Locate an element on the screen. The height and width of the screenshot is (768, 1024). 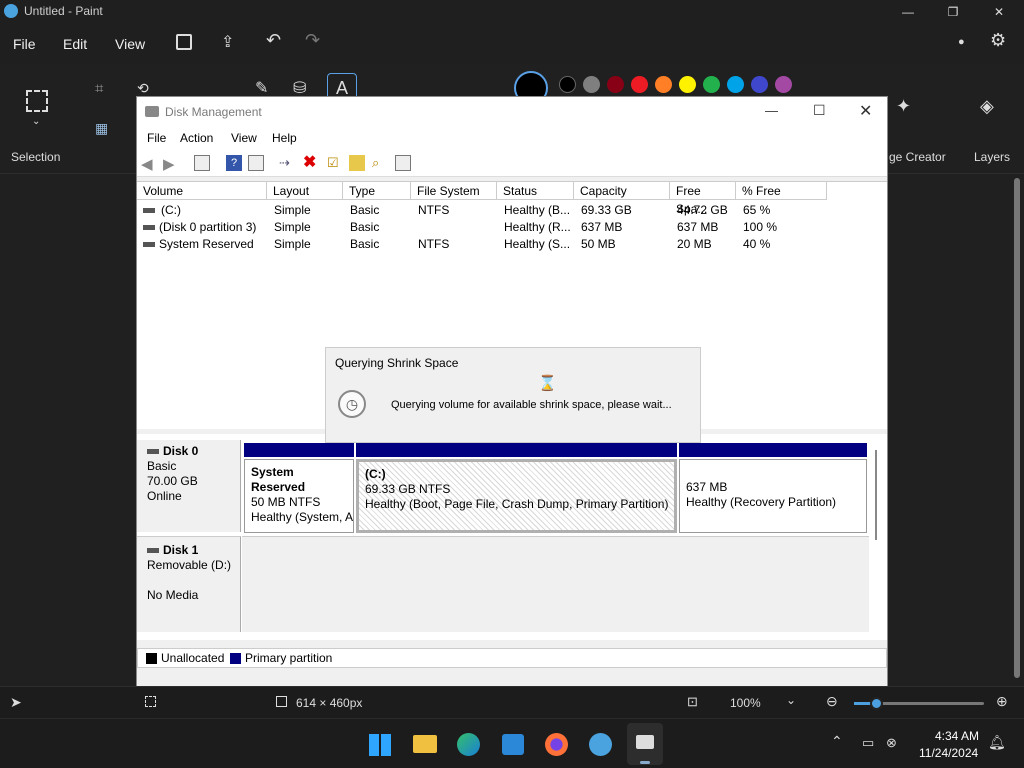
column-header-file-system: File System is located at coordinates (454, 191).